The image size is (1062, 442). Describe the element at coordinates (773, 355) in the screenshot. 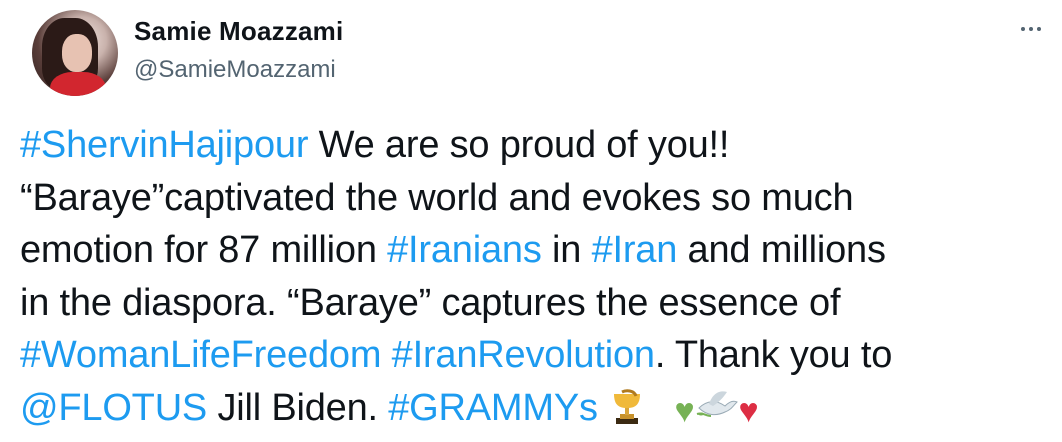

I see `tweet-text-segment: . Thank you to` at that location.